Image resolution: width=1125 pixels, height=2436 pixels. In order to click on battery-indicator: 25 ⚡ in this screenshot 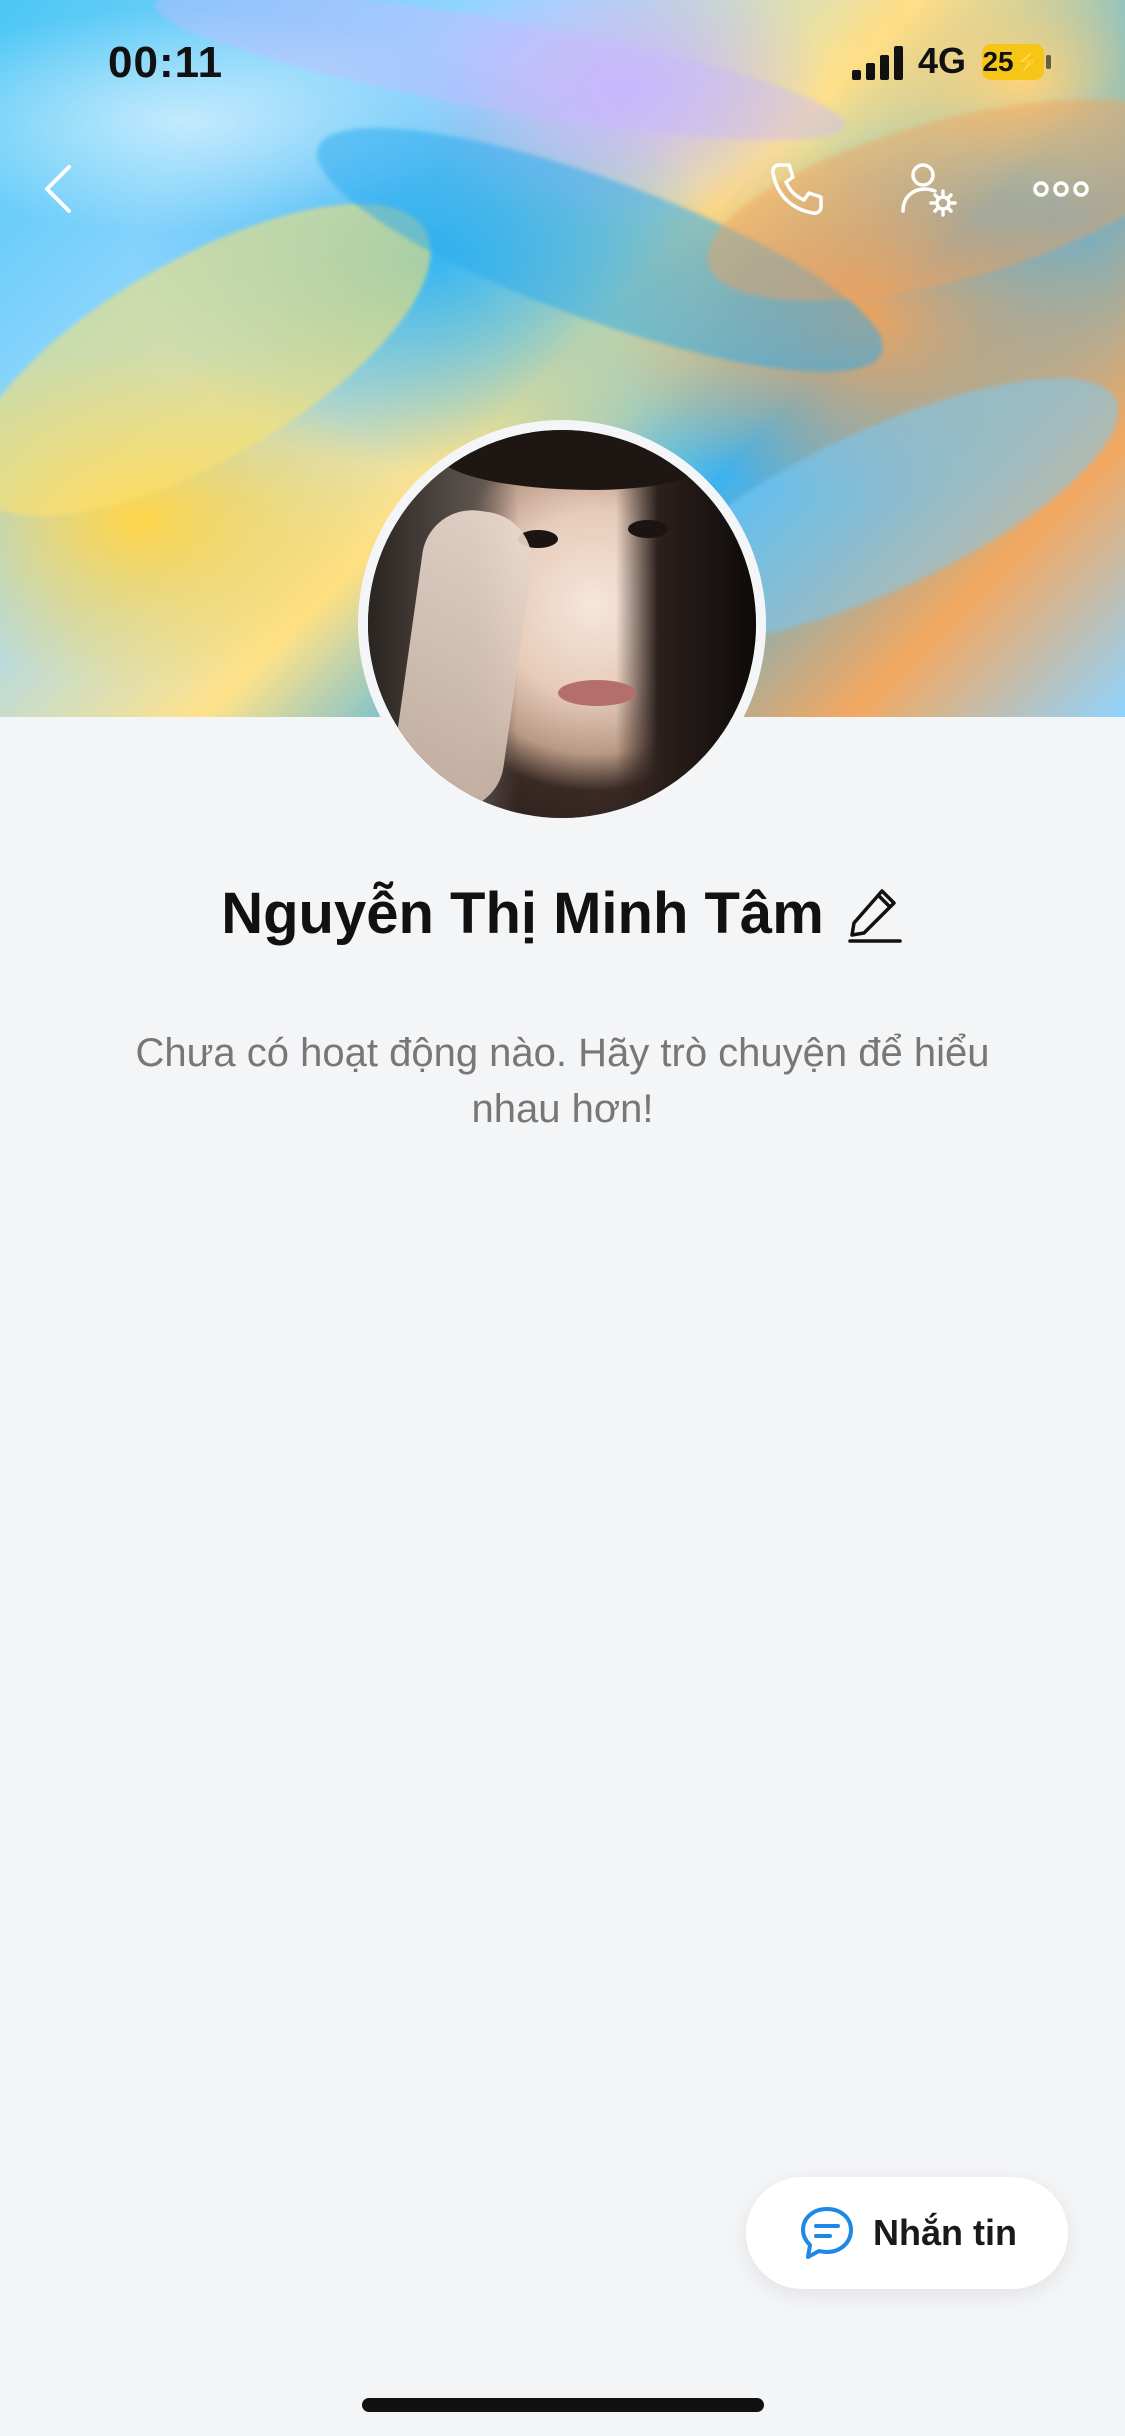, I will do `click(1013, 62)`.